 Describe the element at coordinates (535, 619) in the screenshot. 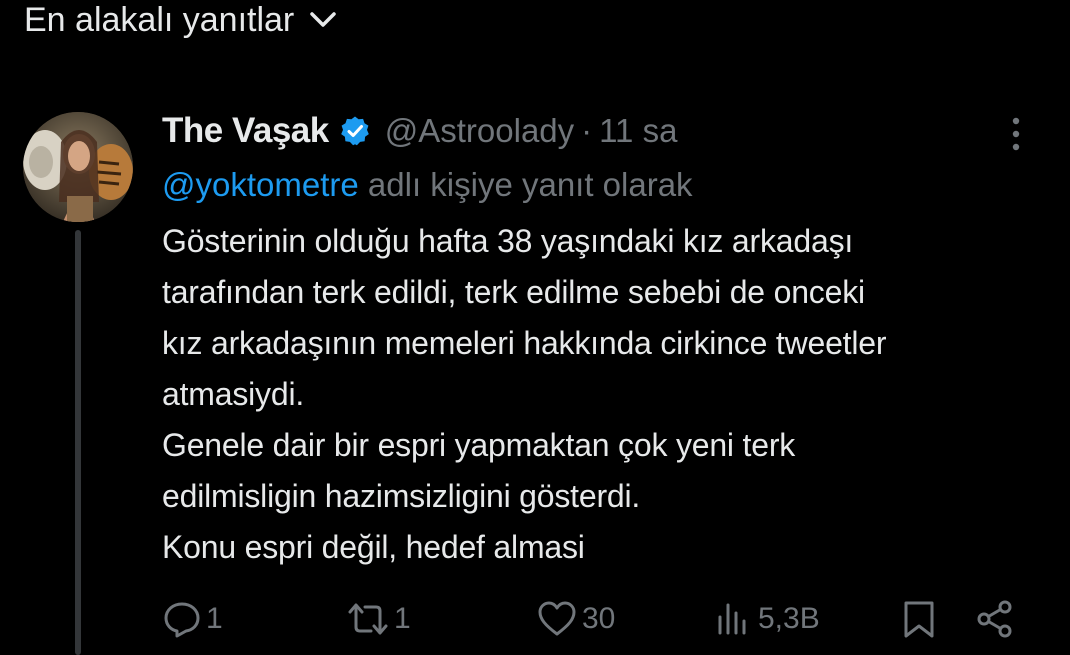

I see `tweet-action-bar: 1 1 30 5,3B` at that location.